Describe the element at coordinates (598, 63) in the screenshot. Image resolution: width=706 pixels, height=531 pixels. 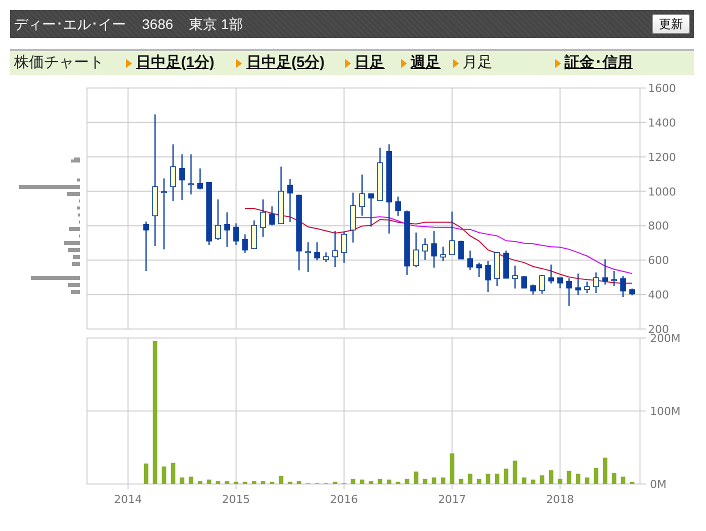
I see `chart-tab-link: 証金･信用` at that location.